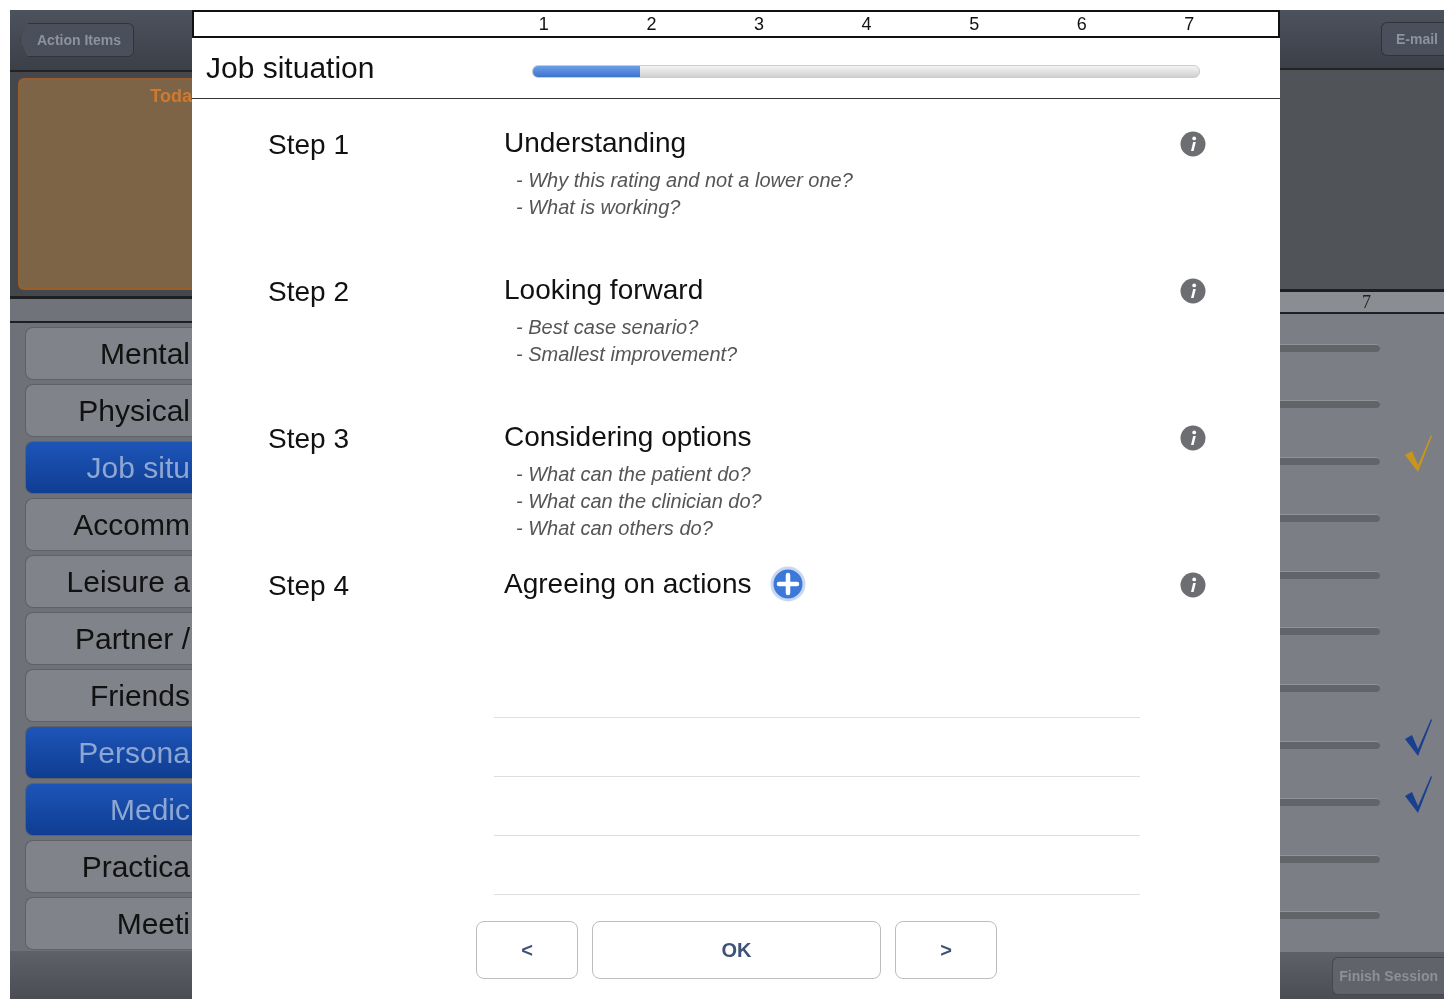  Describe the element at coordinates (108, 638) in the screenshot. I see `category-button: Partner /` at that location.